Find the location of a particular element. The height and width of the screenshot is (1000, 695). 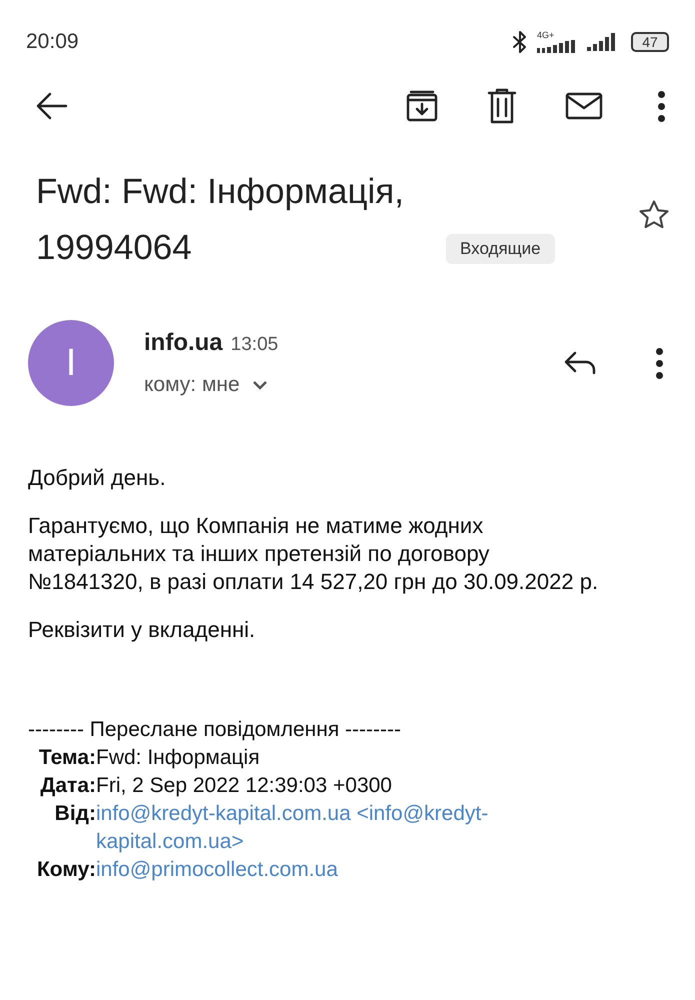

reply-button is located at coordinates (580, 363).